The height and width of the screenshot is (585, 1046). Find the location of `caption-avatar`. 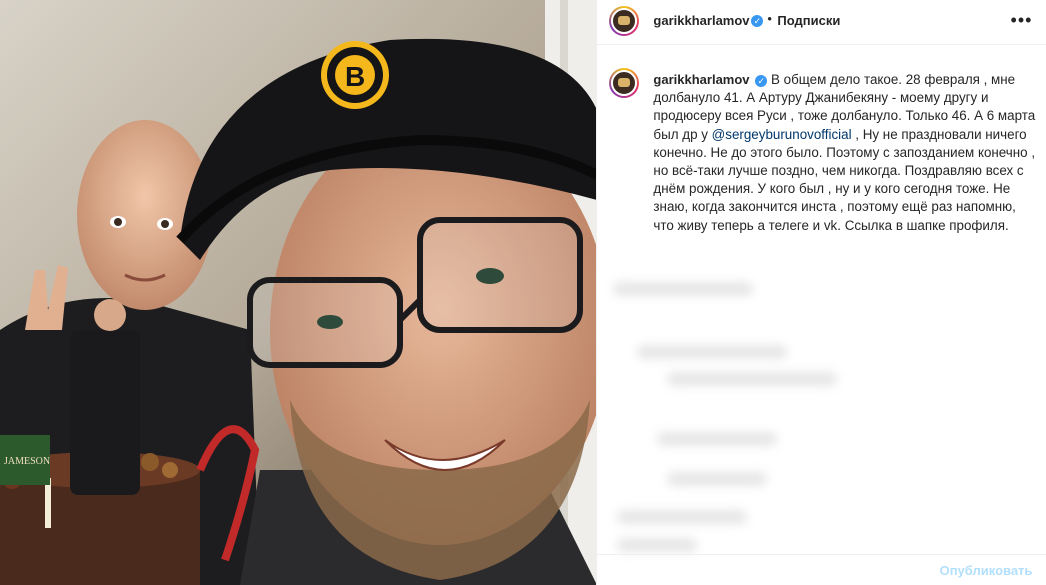

caption-avatar is located at coordinates (624, 83).